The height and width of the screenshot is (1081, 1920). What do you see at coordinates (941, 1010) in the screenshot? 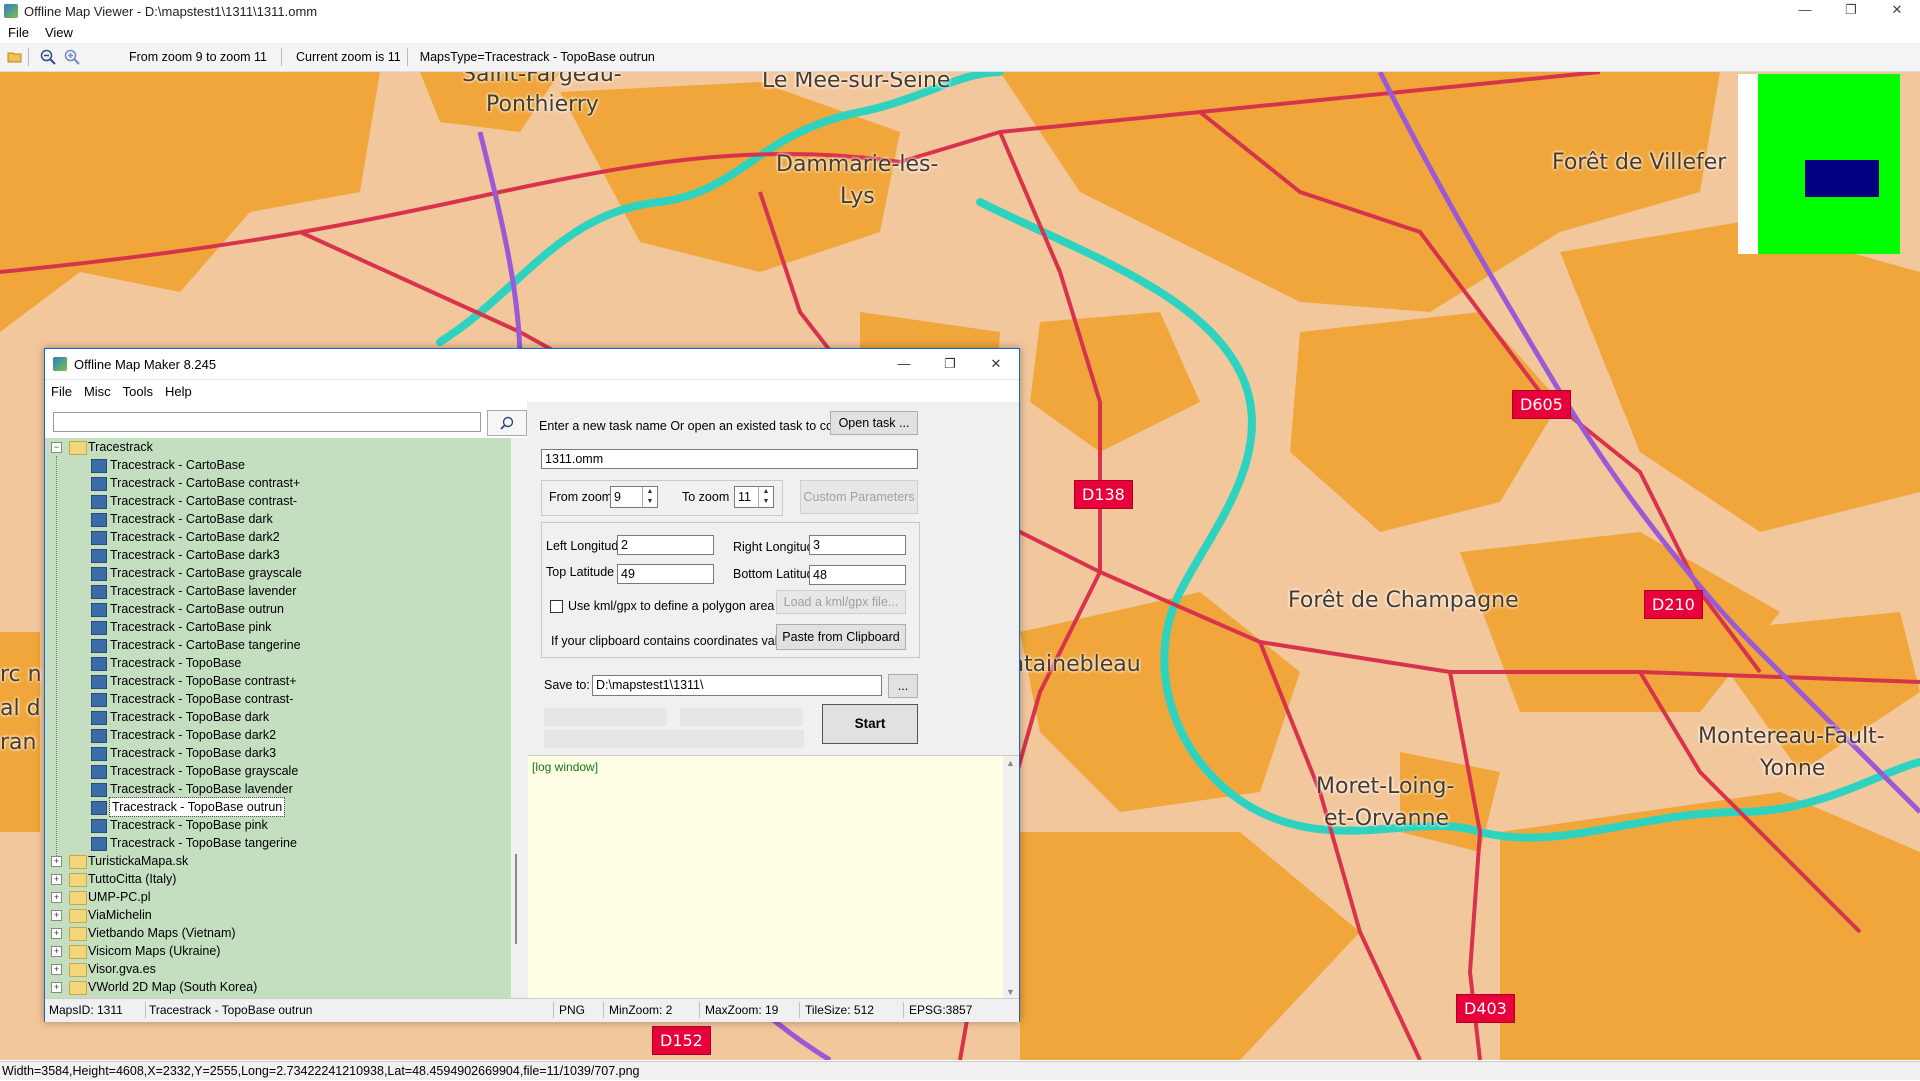
I see `status-epsg: EPSG:3857` at bounding box center [941, 1010].